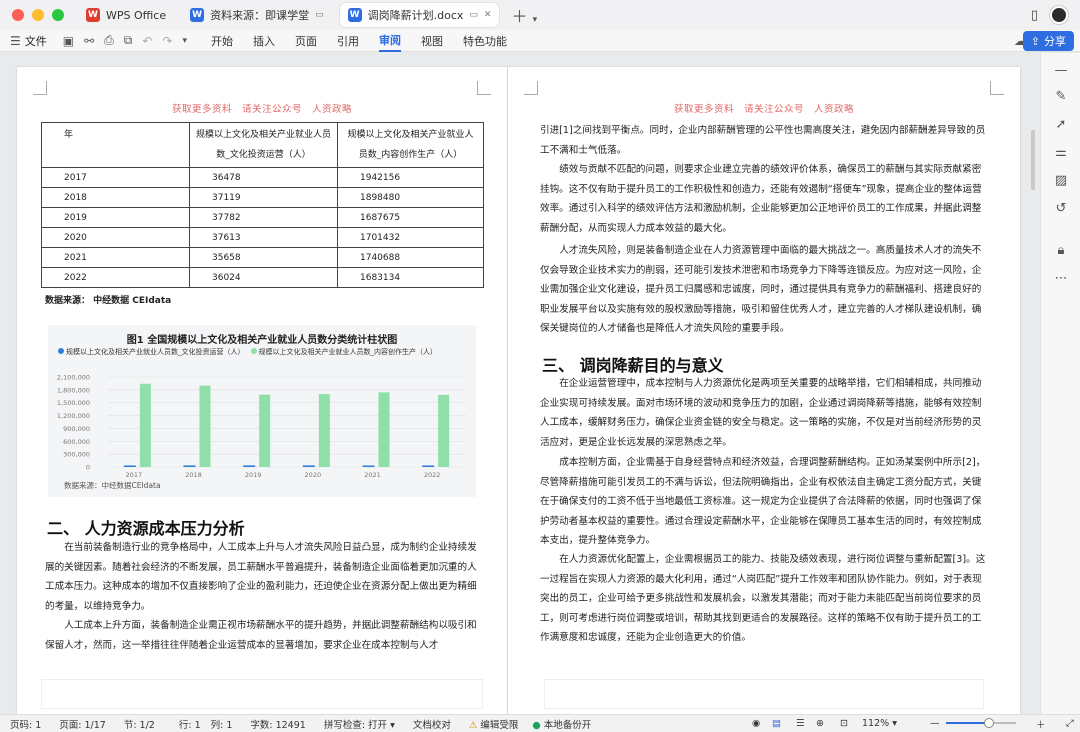 Image resolution: width=1080 pixels, height=732 pixels. What do you see at coordinates (58, 15) in the screenshot?
I see `zoom-window-button` at bounding box center [58, 15].